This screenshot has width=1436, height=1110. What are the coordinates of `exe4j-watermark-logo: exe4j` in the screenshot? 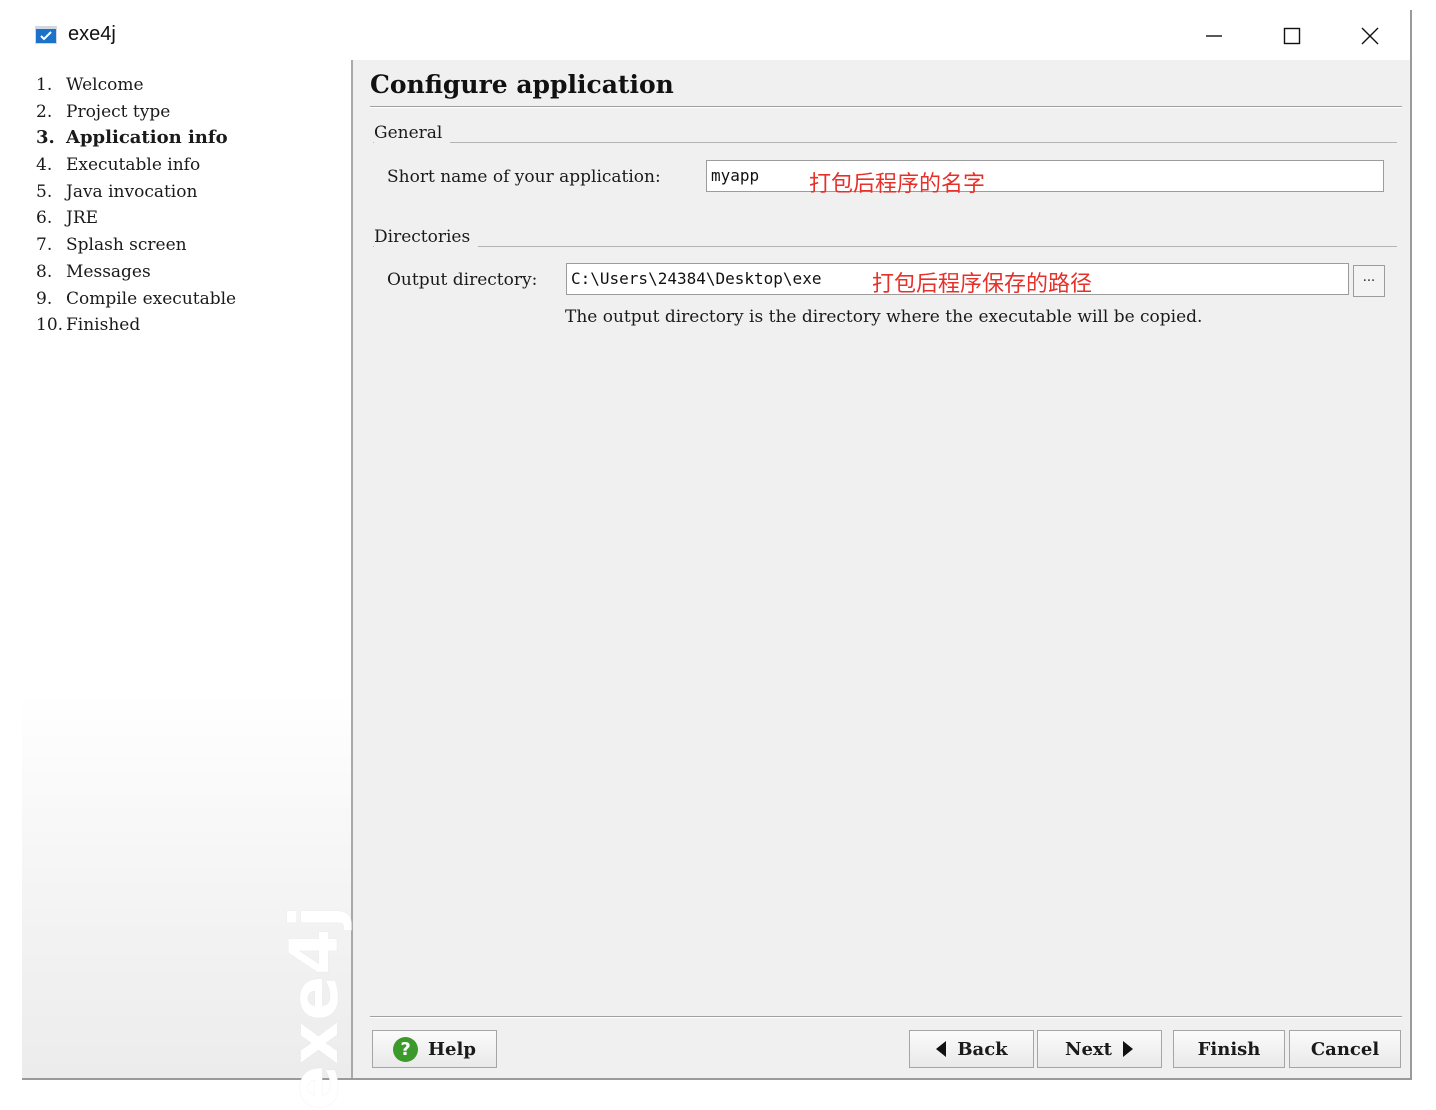 It's located at (314, 1007).